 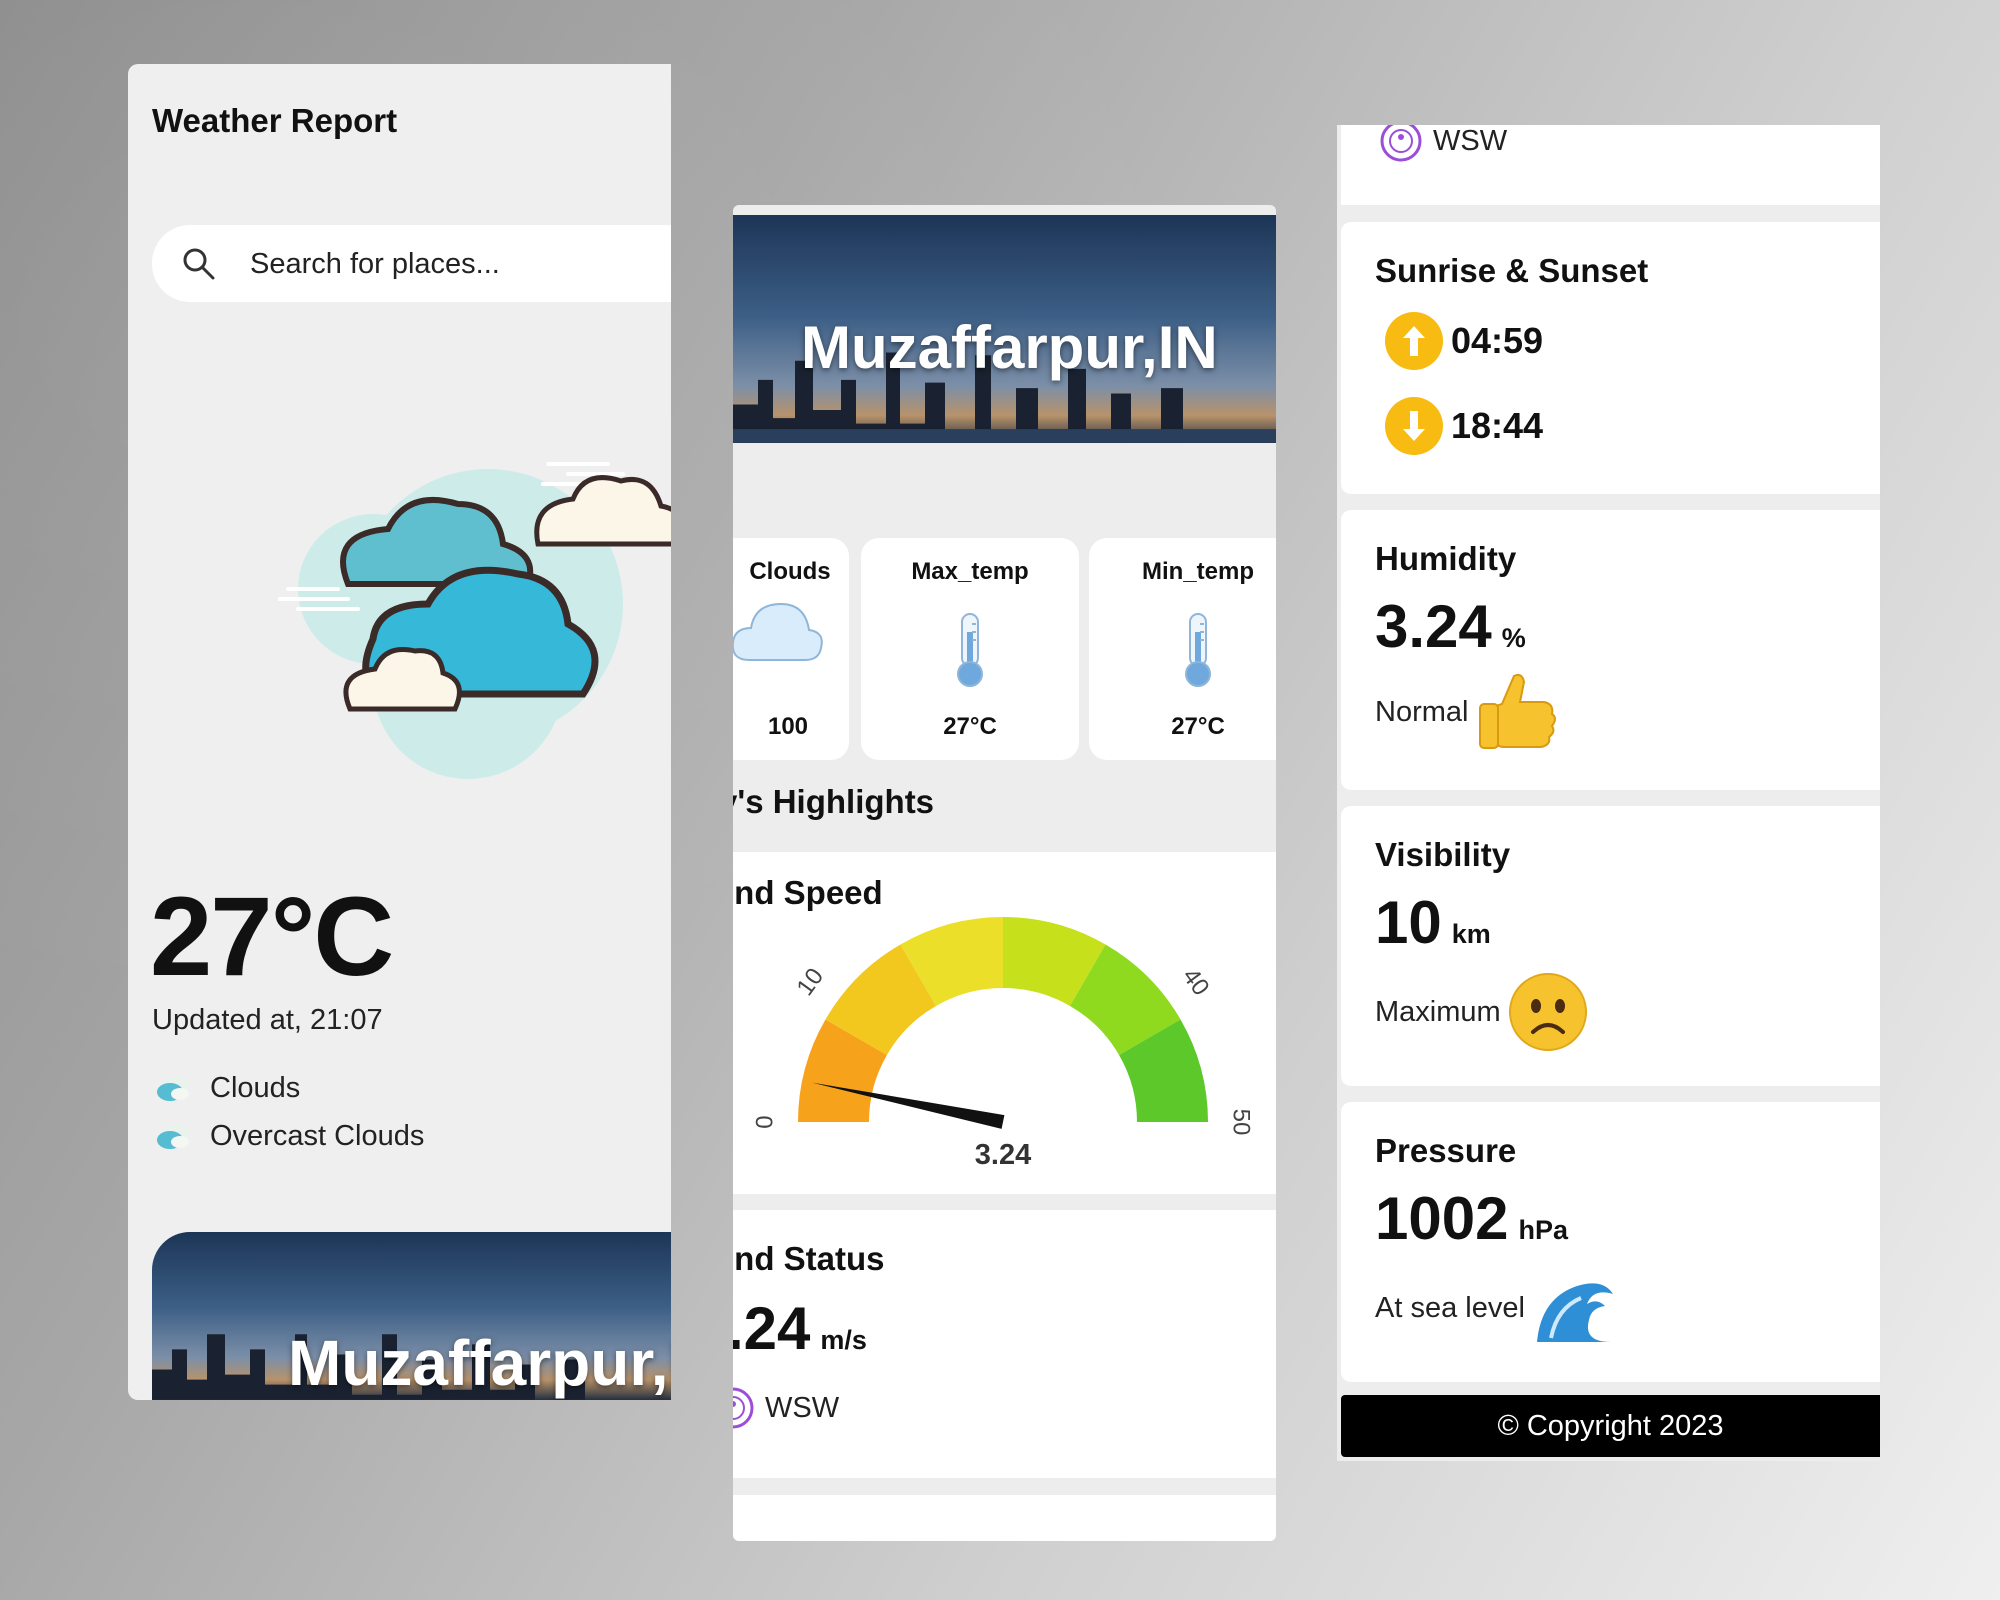 I want to click on gauge-tick-label: 40, so click(x=1196, y=981).